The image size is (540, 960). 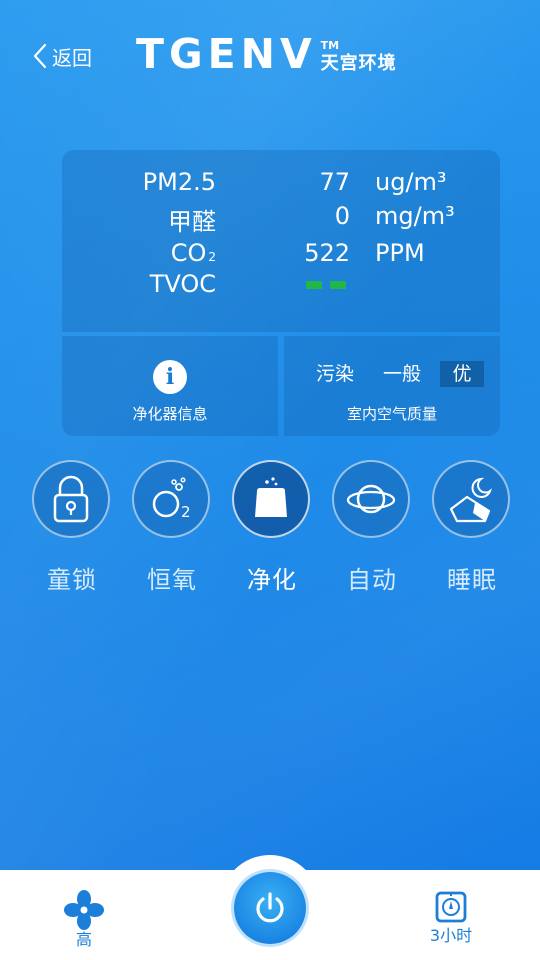 What do you see at coordinates (334, 374) in the screenshot?
I see `quality-level-polluted: 污染` at bounding box center [334, 374].